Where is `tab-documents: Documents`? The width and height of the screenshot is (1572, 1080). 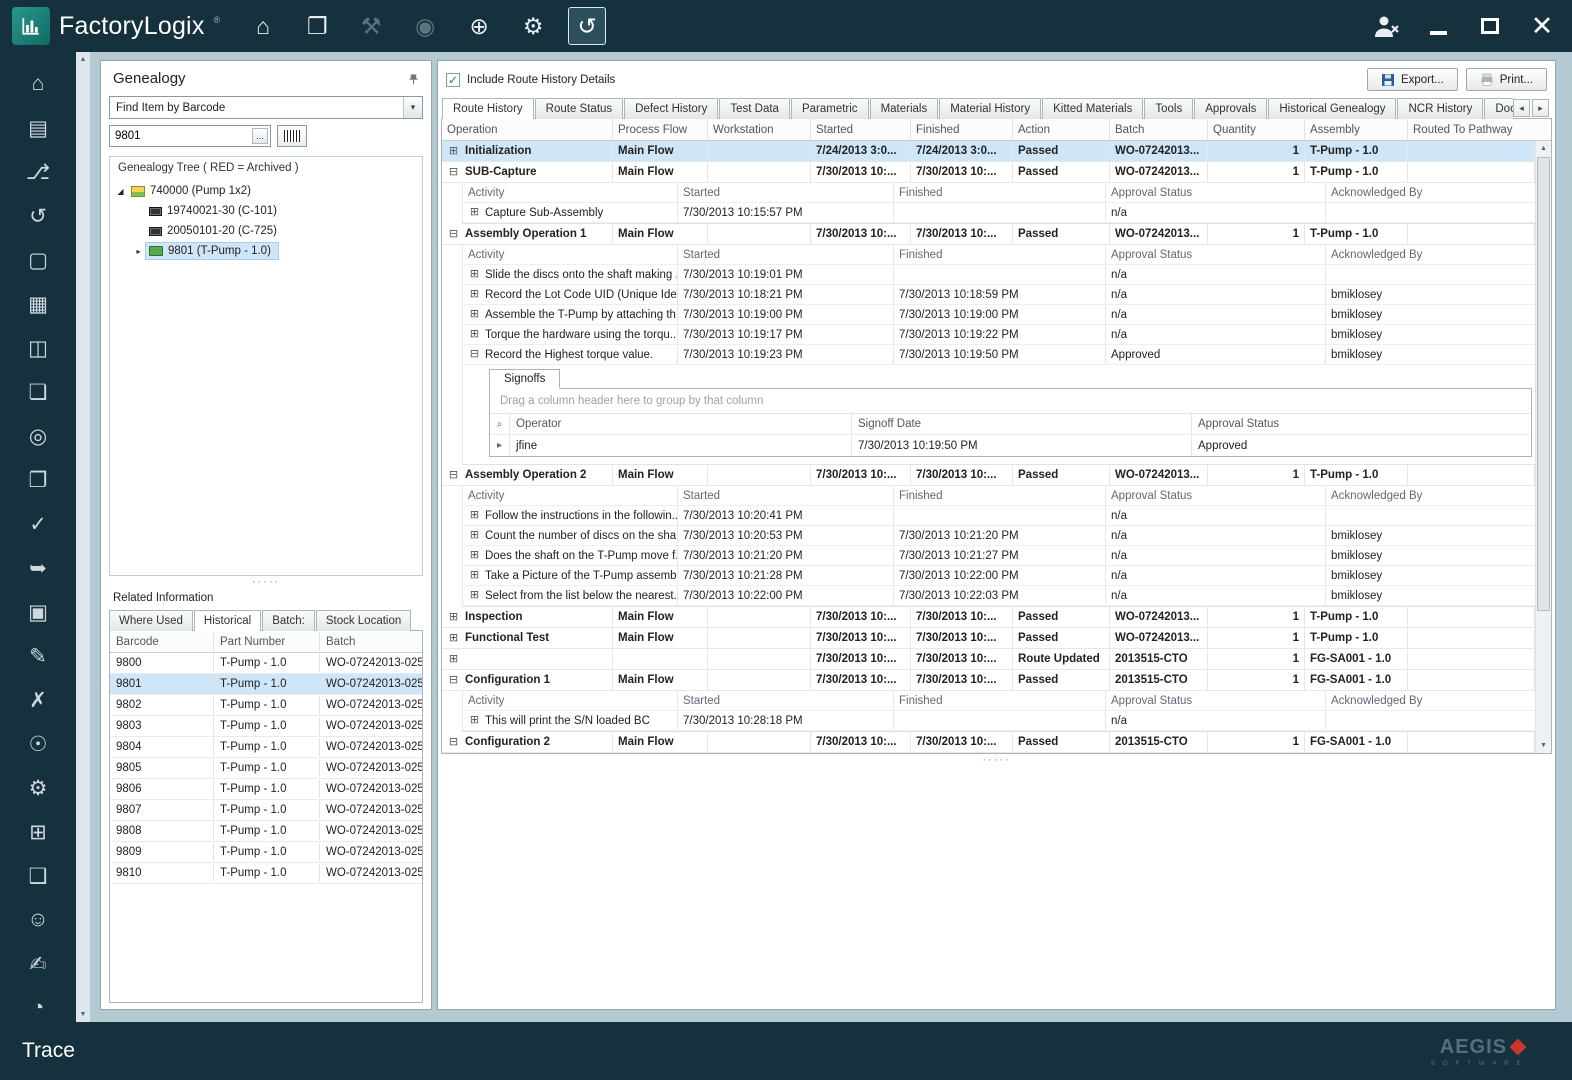
tab-documents: Documents is located at coordinates (1498, 108).